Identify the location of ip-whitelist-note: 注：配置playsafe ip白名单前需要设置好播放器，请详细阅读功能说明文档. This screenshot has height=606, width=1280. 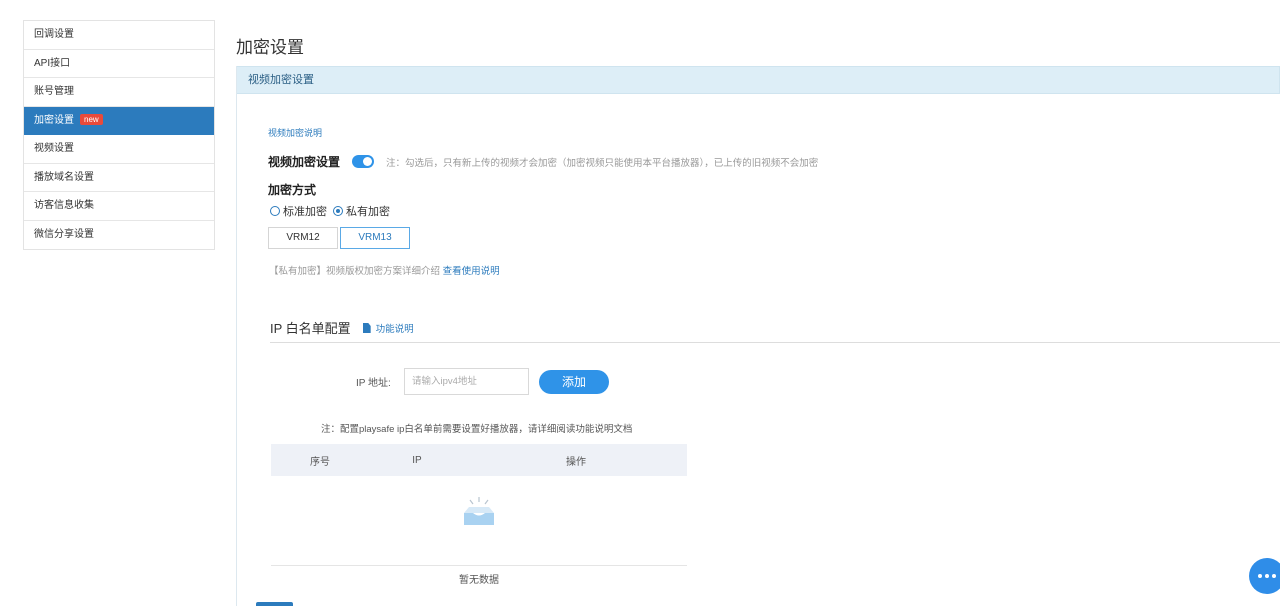
(477, 429).